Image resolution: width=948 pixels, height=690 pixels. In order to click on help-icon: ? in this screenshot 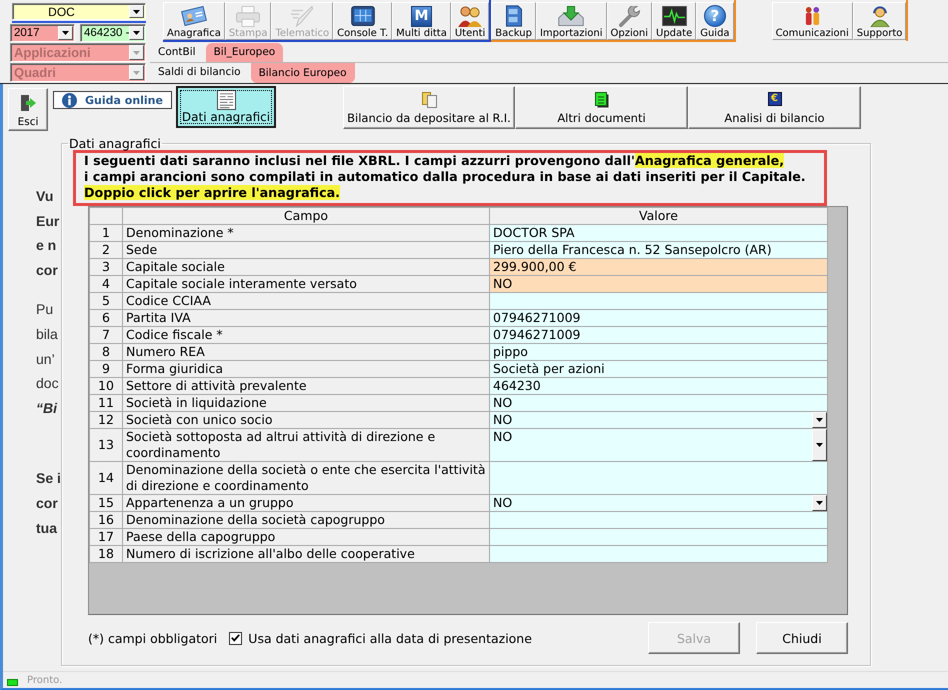, I will do `click(715, 16)`.